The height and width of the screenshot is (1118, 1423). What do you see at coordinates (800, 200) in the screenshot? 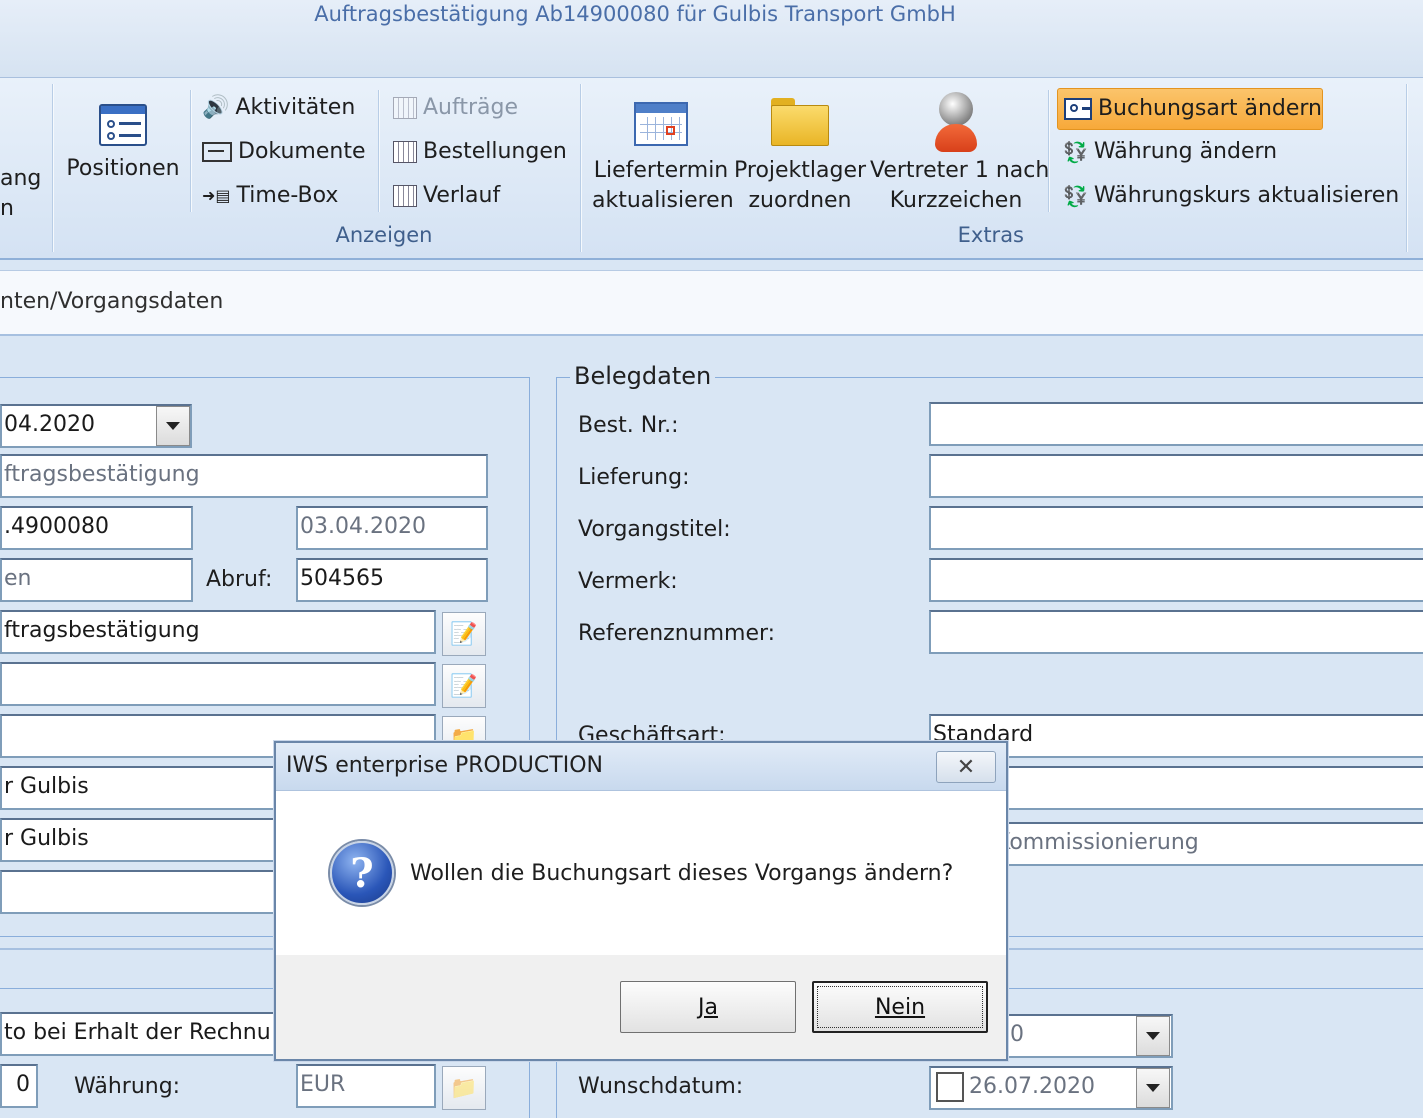
I see `projektlager-label-2: zuordnen` at bounding box center [800, 200].